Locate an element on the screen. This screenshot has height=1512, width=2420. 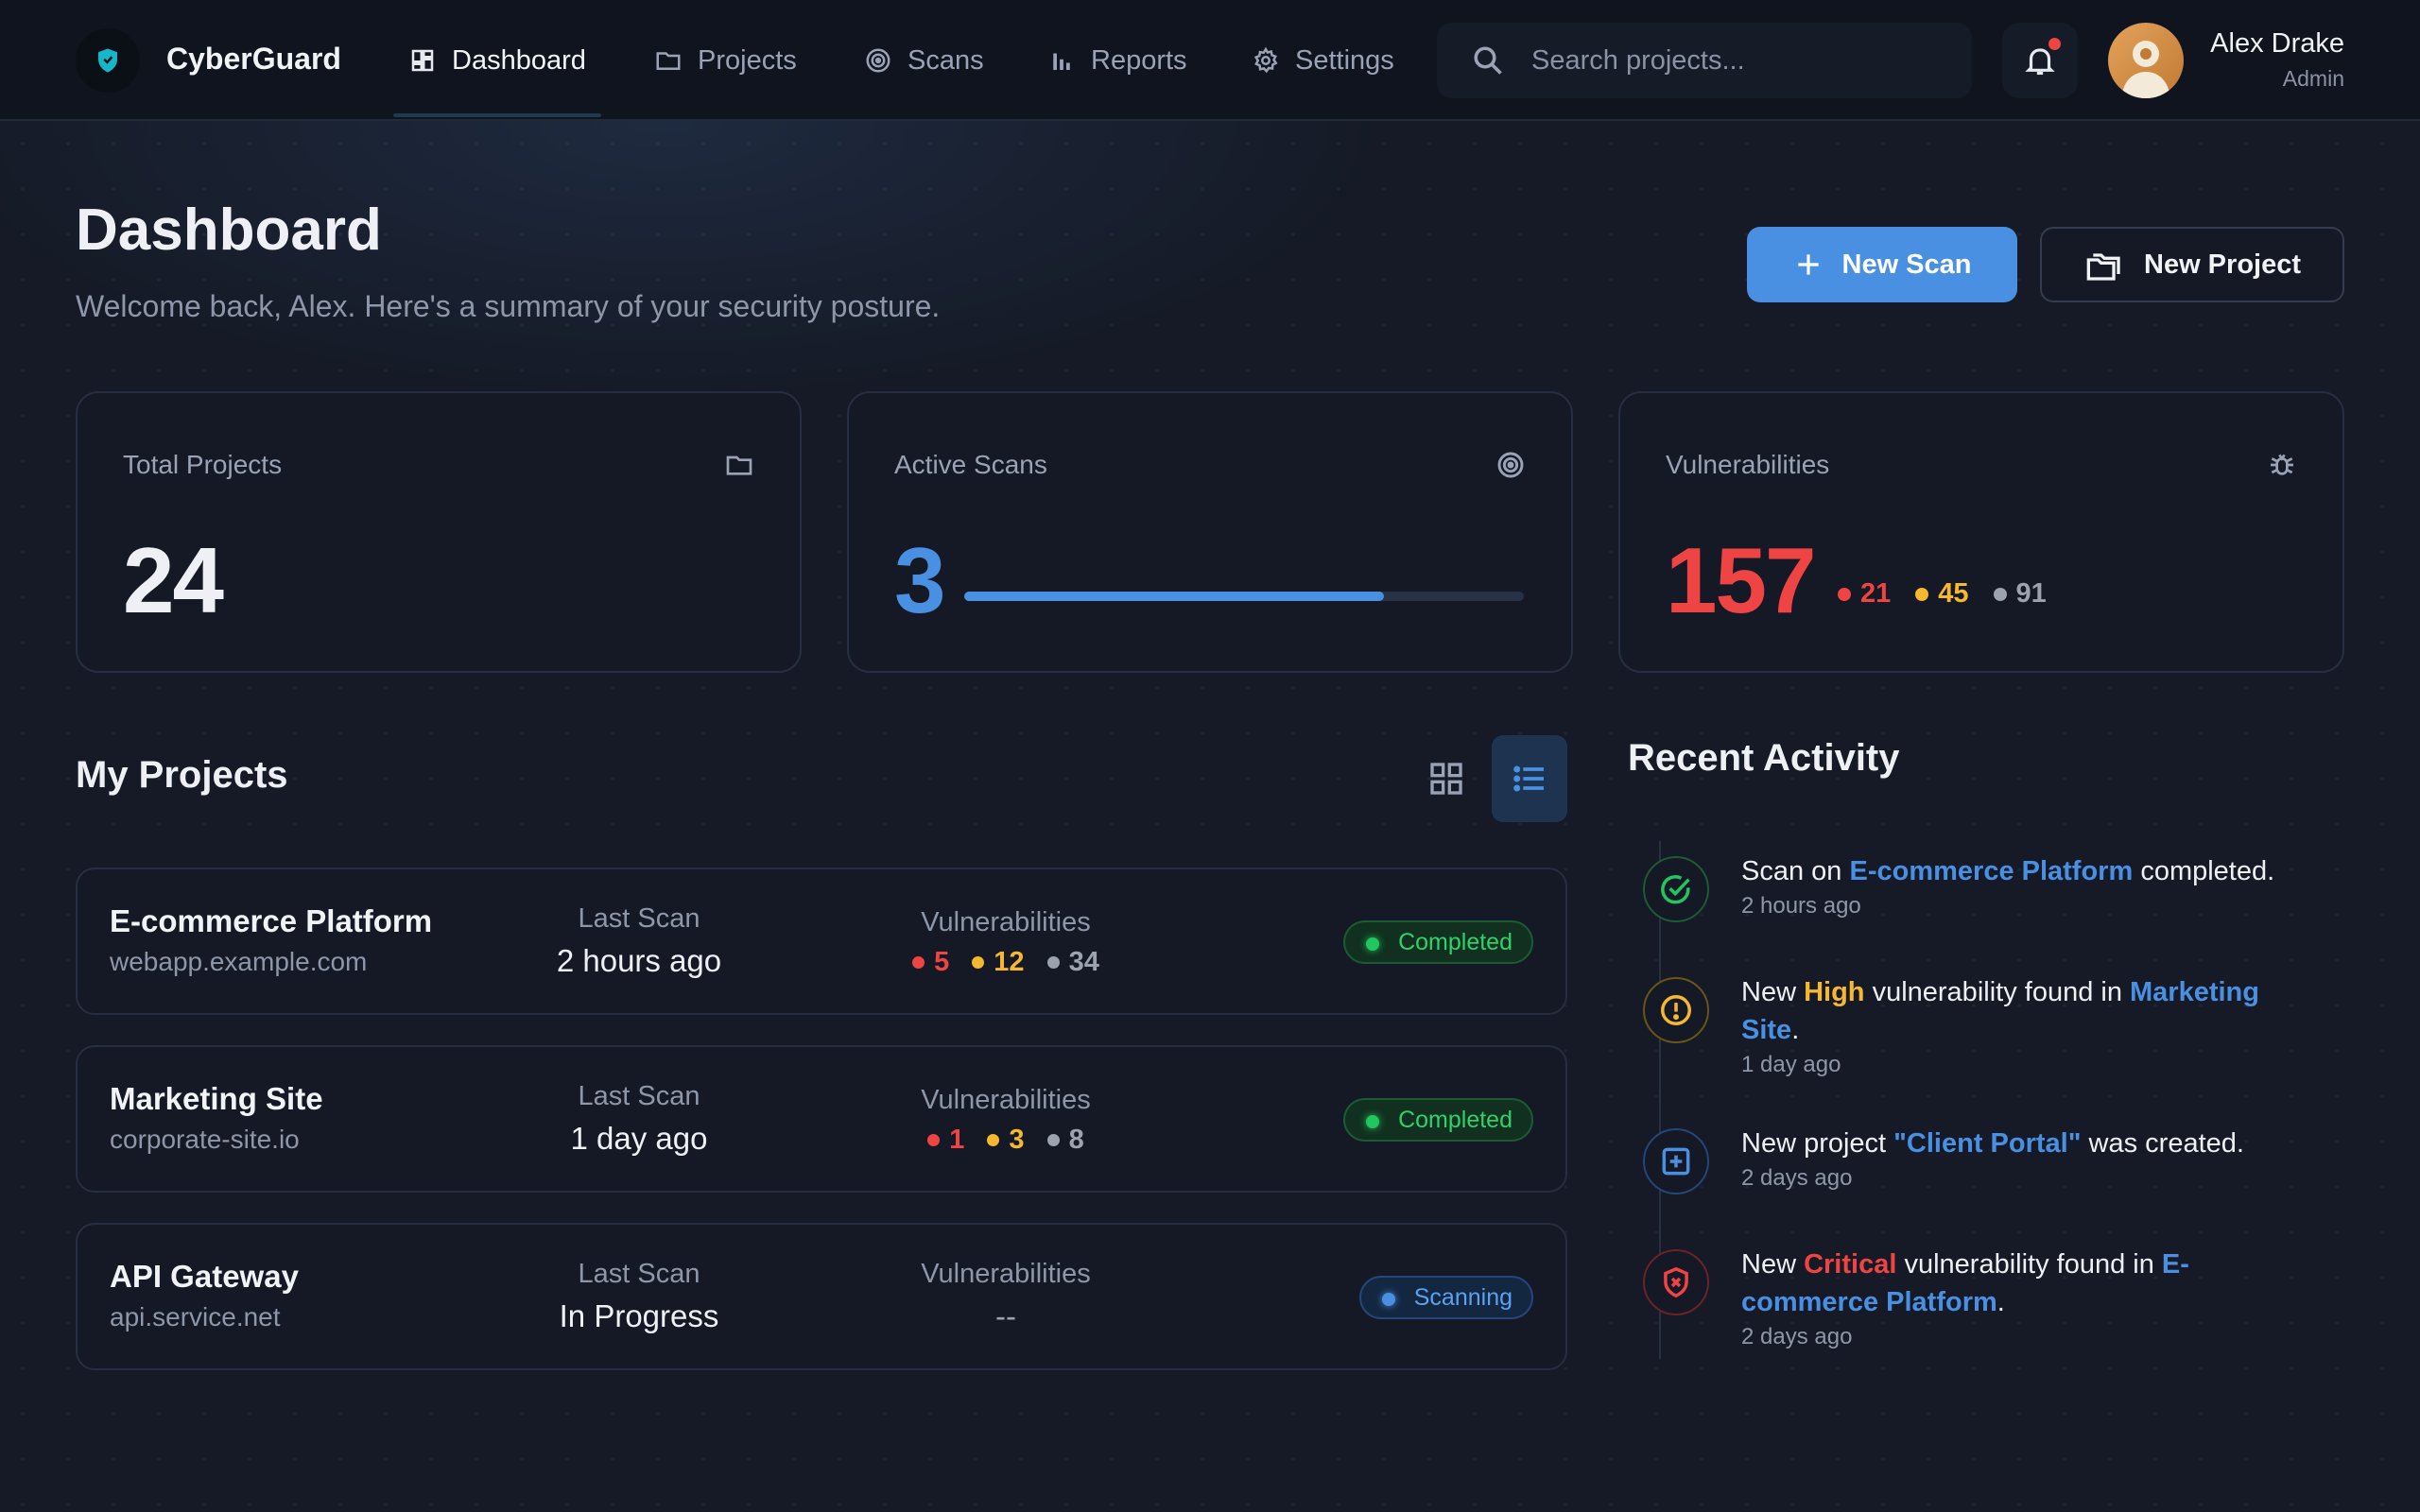
check-circle-icon is located at coordinates (1675, 889).